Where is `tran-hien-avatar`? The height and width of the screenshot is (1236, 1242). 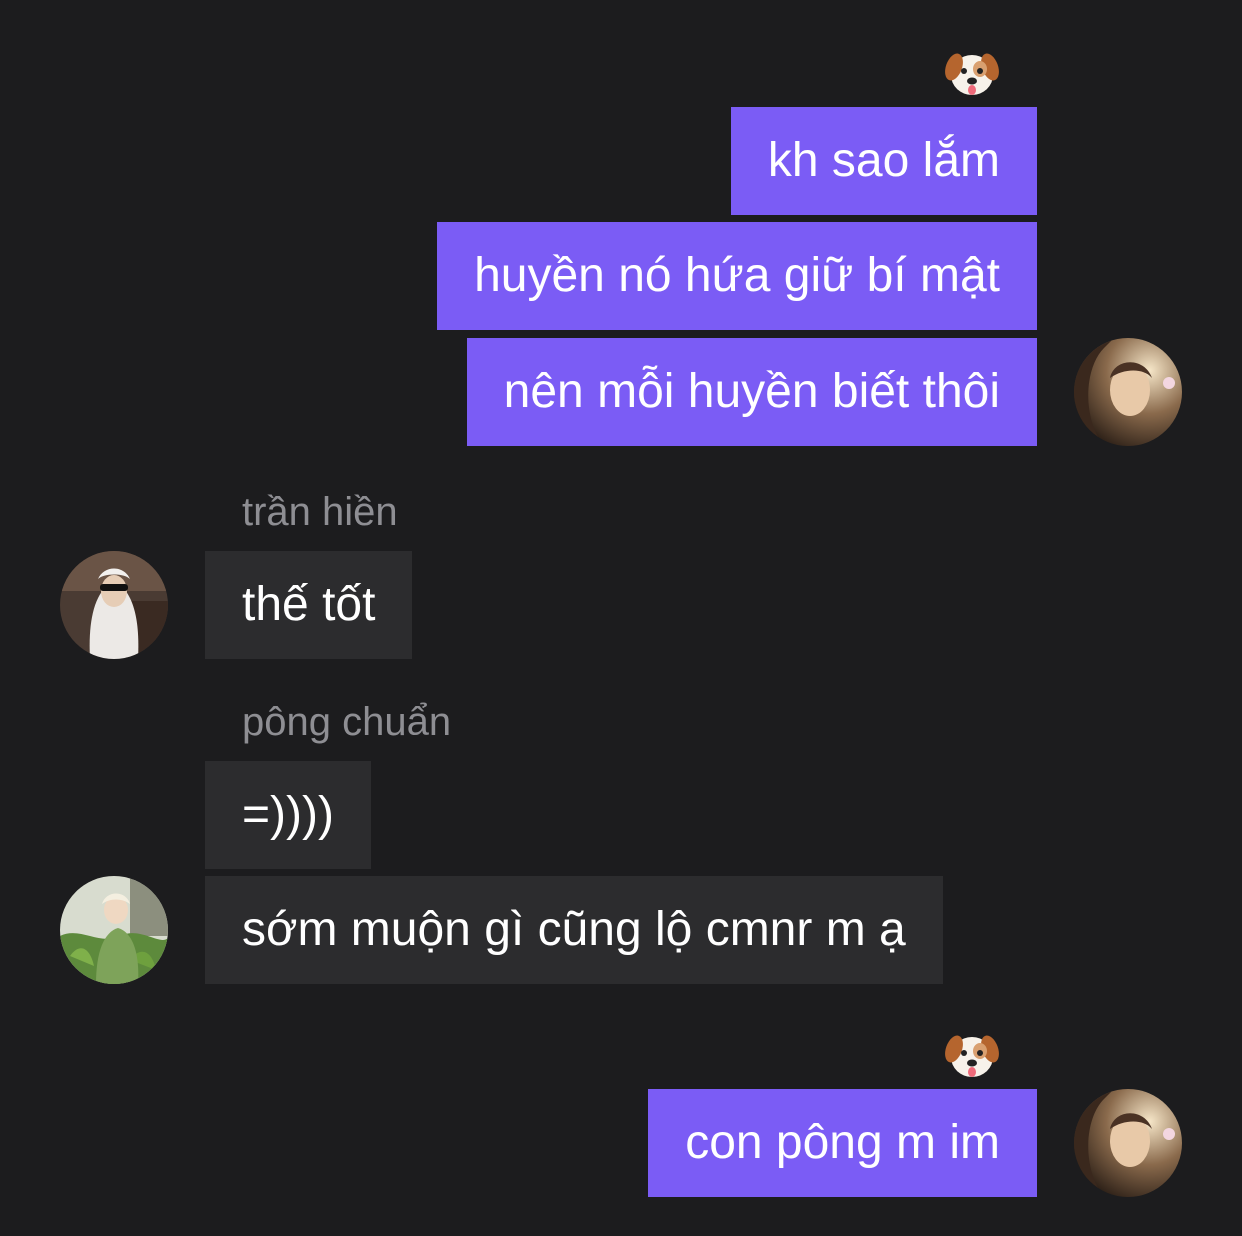 tran-hien-avatar is located at coordinates (114, 605).